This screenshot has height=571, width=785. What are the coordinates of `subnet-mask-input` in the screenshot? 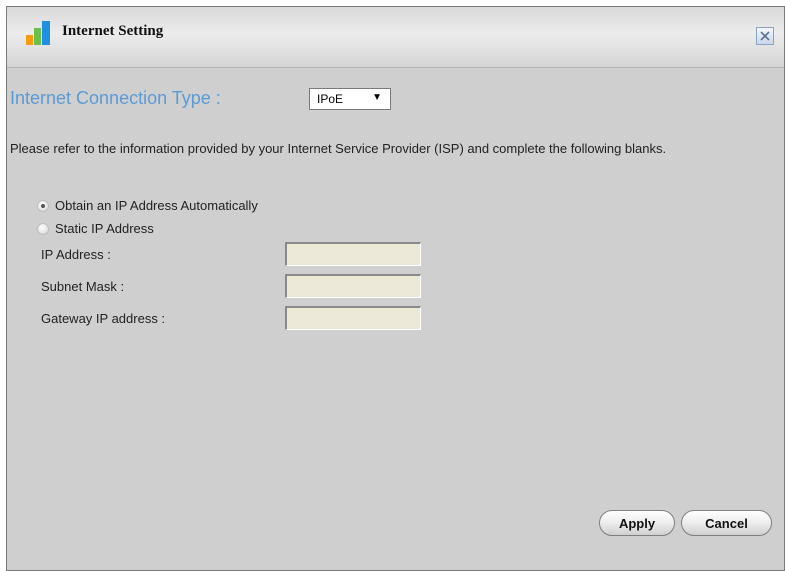 It's located at (353, 286).